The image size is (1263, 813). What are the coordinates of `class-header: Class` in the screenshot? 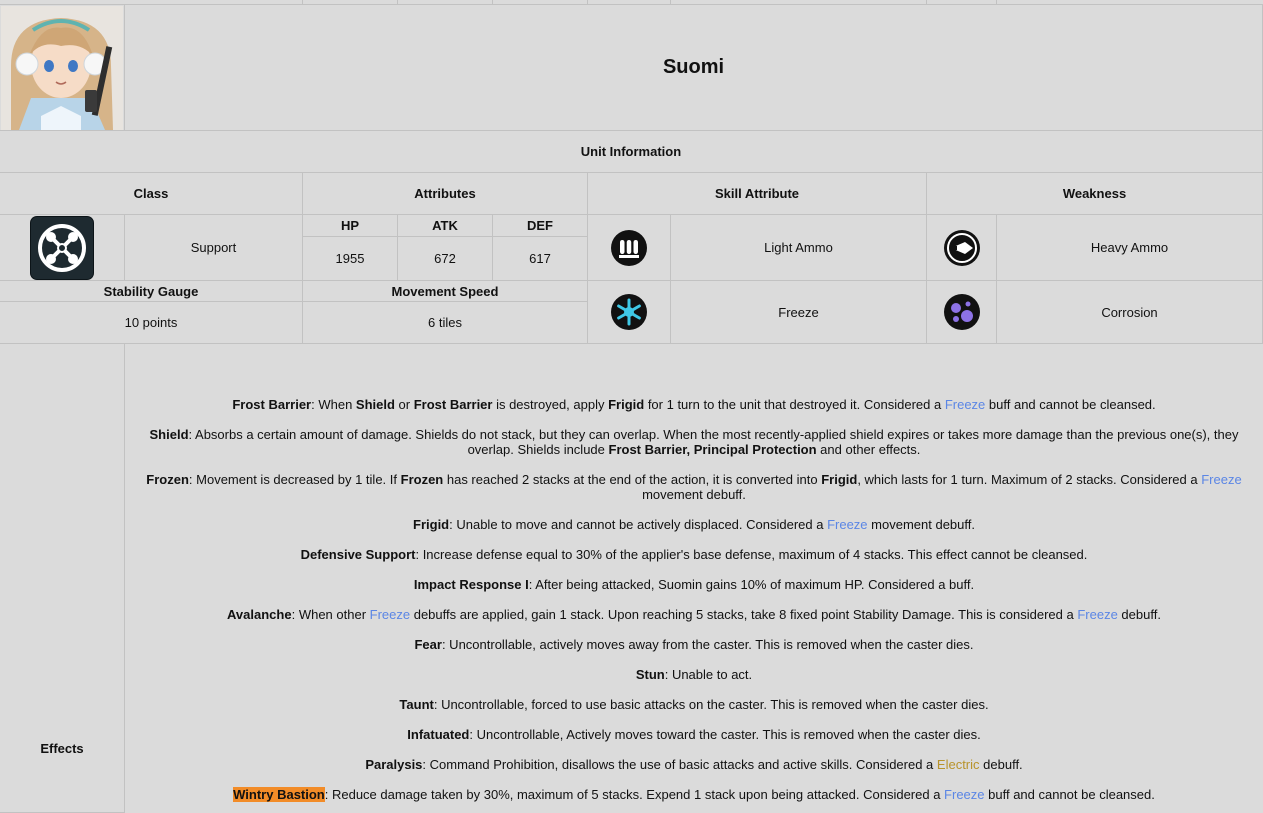 It's located at (151, 194).